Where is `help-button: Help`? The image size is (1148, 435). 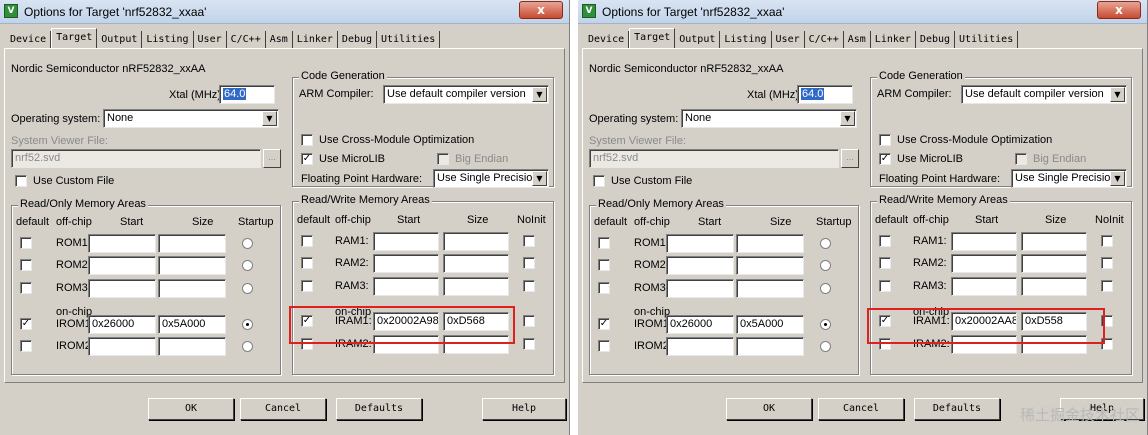 help-button: Help is located at coordinates (524, 409).